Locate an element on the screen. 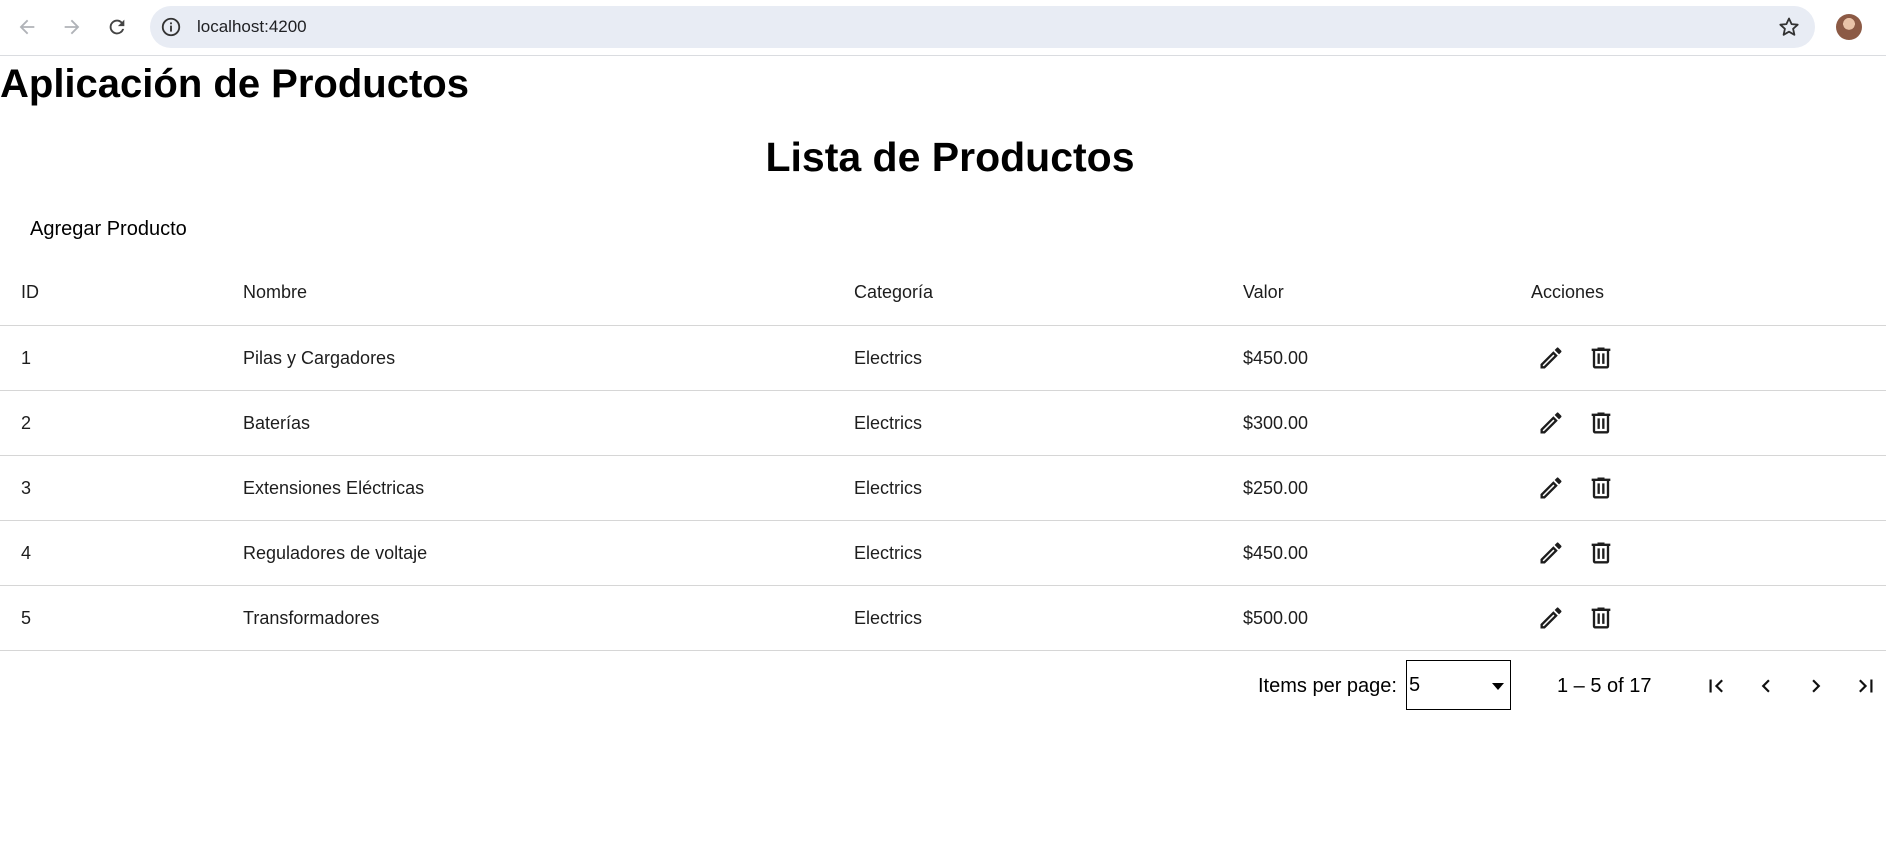 The height and width of the screenshot is (860, 1886). forward-button is located at coordinates (72, 27).